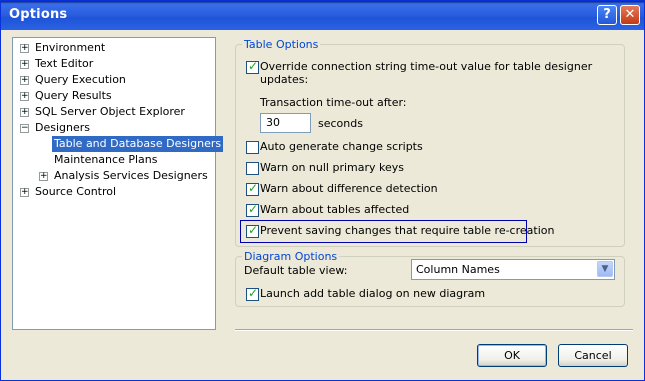 This screenshot has width=645, height=381. What do you see at coordinates (113, 64) in the screenshot?
I see `tree-item-text-editor: + Text Editor` at bounding box center [113, 64].